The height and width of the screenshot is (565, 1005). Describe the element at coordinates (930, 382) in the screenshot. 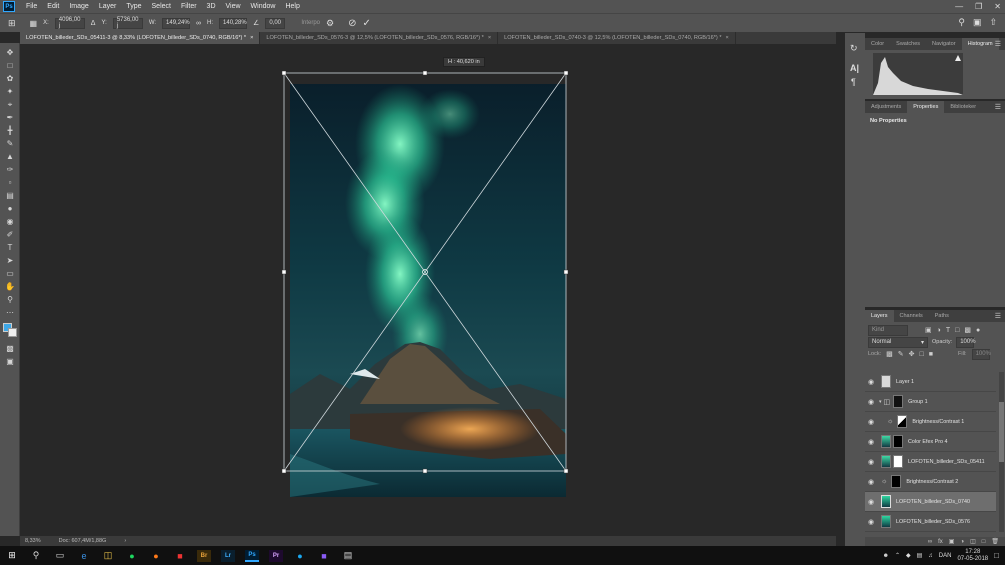

I see `layer-row: ◉ Layer 1` at that location.